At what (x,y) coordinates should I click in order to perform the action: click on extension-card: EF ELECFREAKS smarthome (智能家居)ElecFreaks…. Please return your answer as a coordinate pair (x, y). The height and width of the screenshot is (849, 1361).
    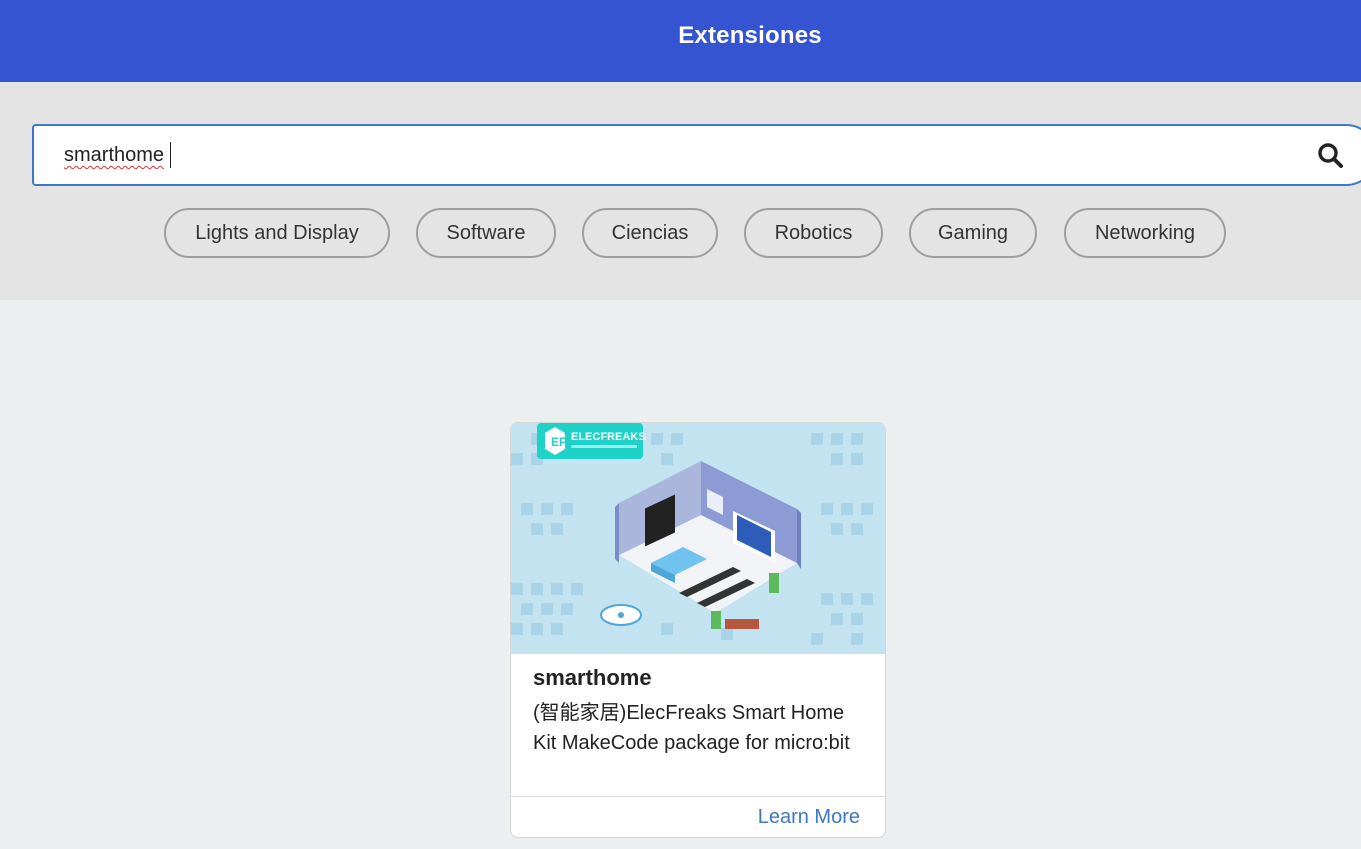
    Looking at the image, I should click on (698, 630).